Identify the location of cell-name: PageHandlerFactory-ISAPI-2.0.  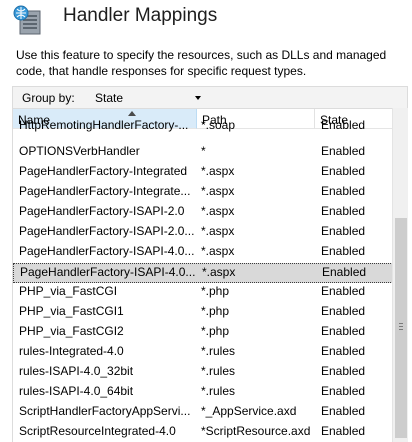
(102, 211).